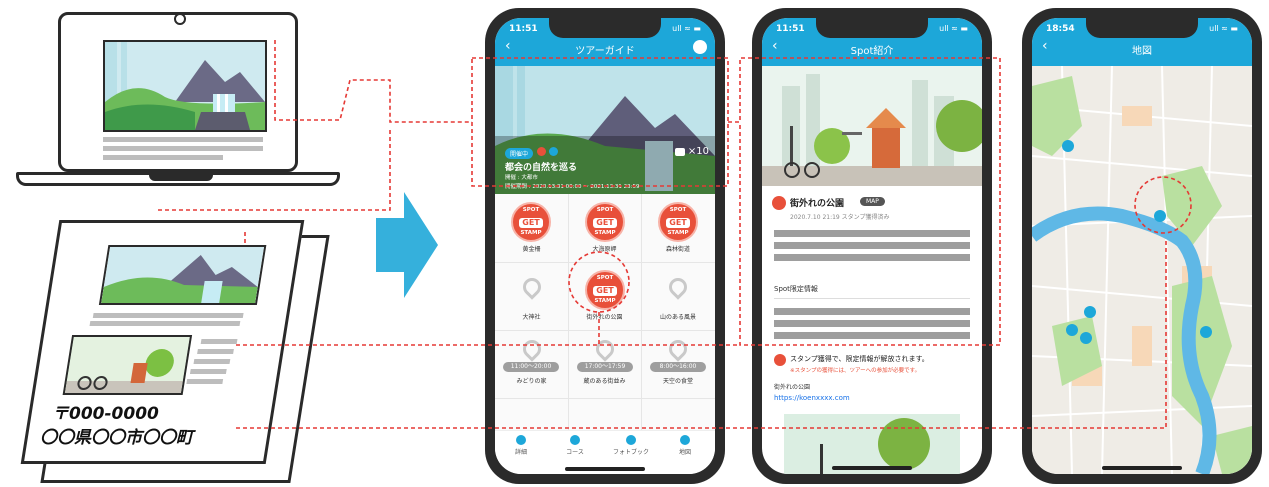  Describe the element at coordinates (180, 19) in the screenshot. I see `laptop-camera` at that location.